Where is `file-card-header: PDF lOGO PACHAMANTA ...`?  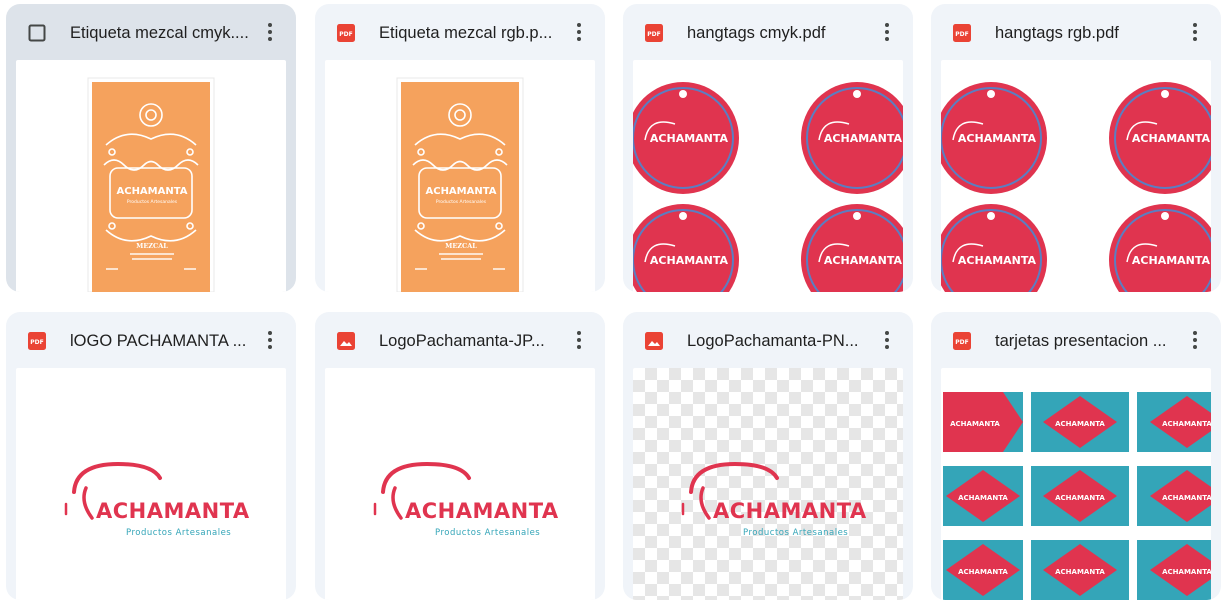 file-card-header: PDF lOGO PACHAMANTA ... is located at coordinates (151, 340).